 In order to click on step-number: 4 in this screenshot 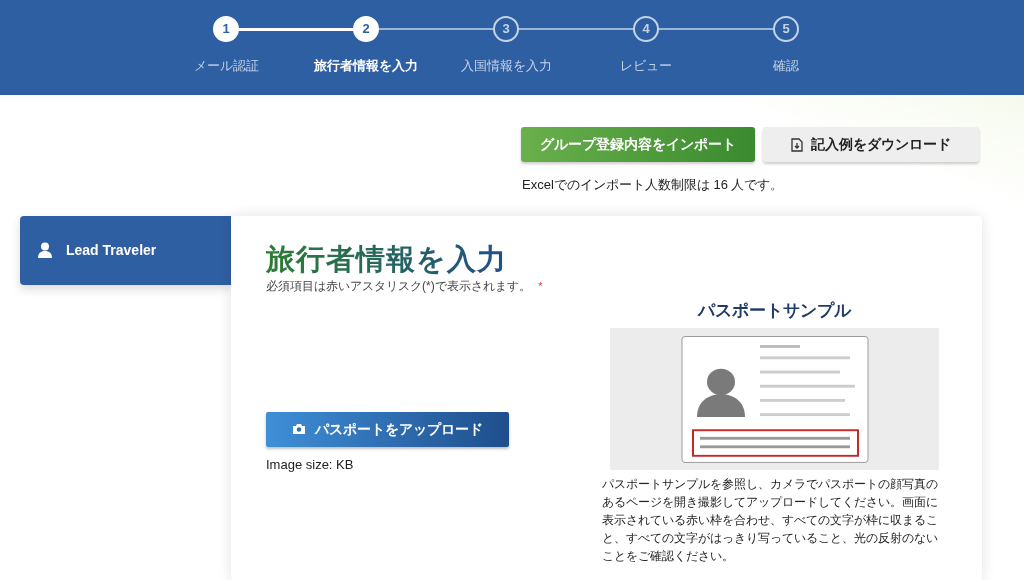, I will do `click(646, 29)`.